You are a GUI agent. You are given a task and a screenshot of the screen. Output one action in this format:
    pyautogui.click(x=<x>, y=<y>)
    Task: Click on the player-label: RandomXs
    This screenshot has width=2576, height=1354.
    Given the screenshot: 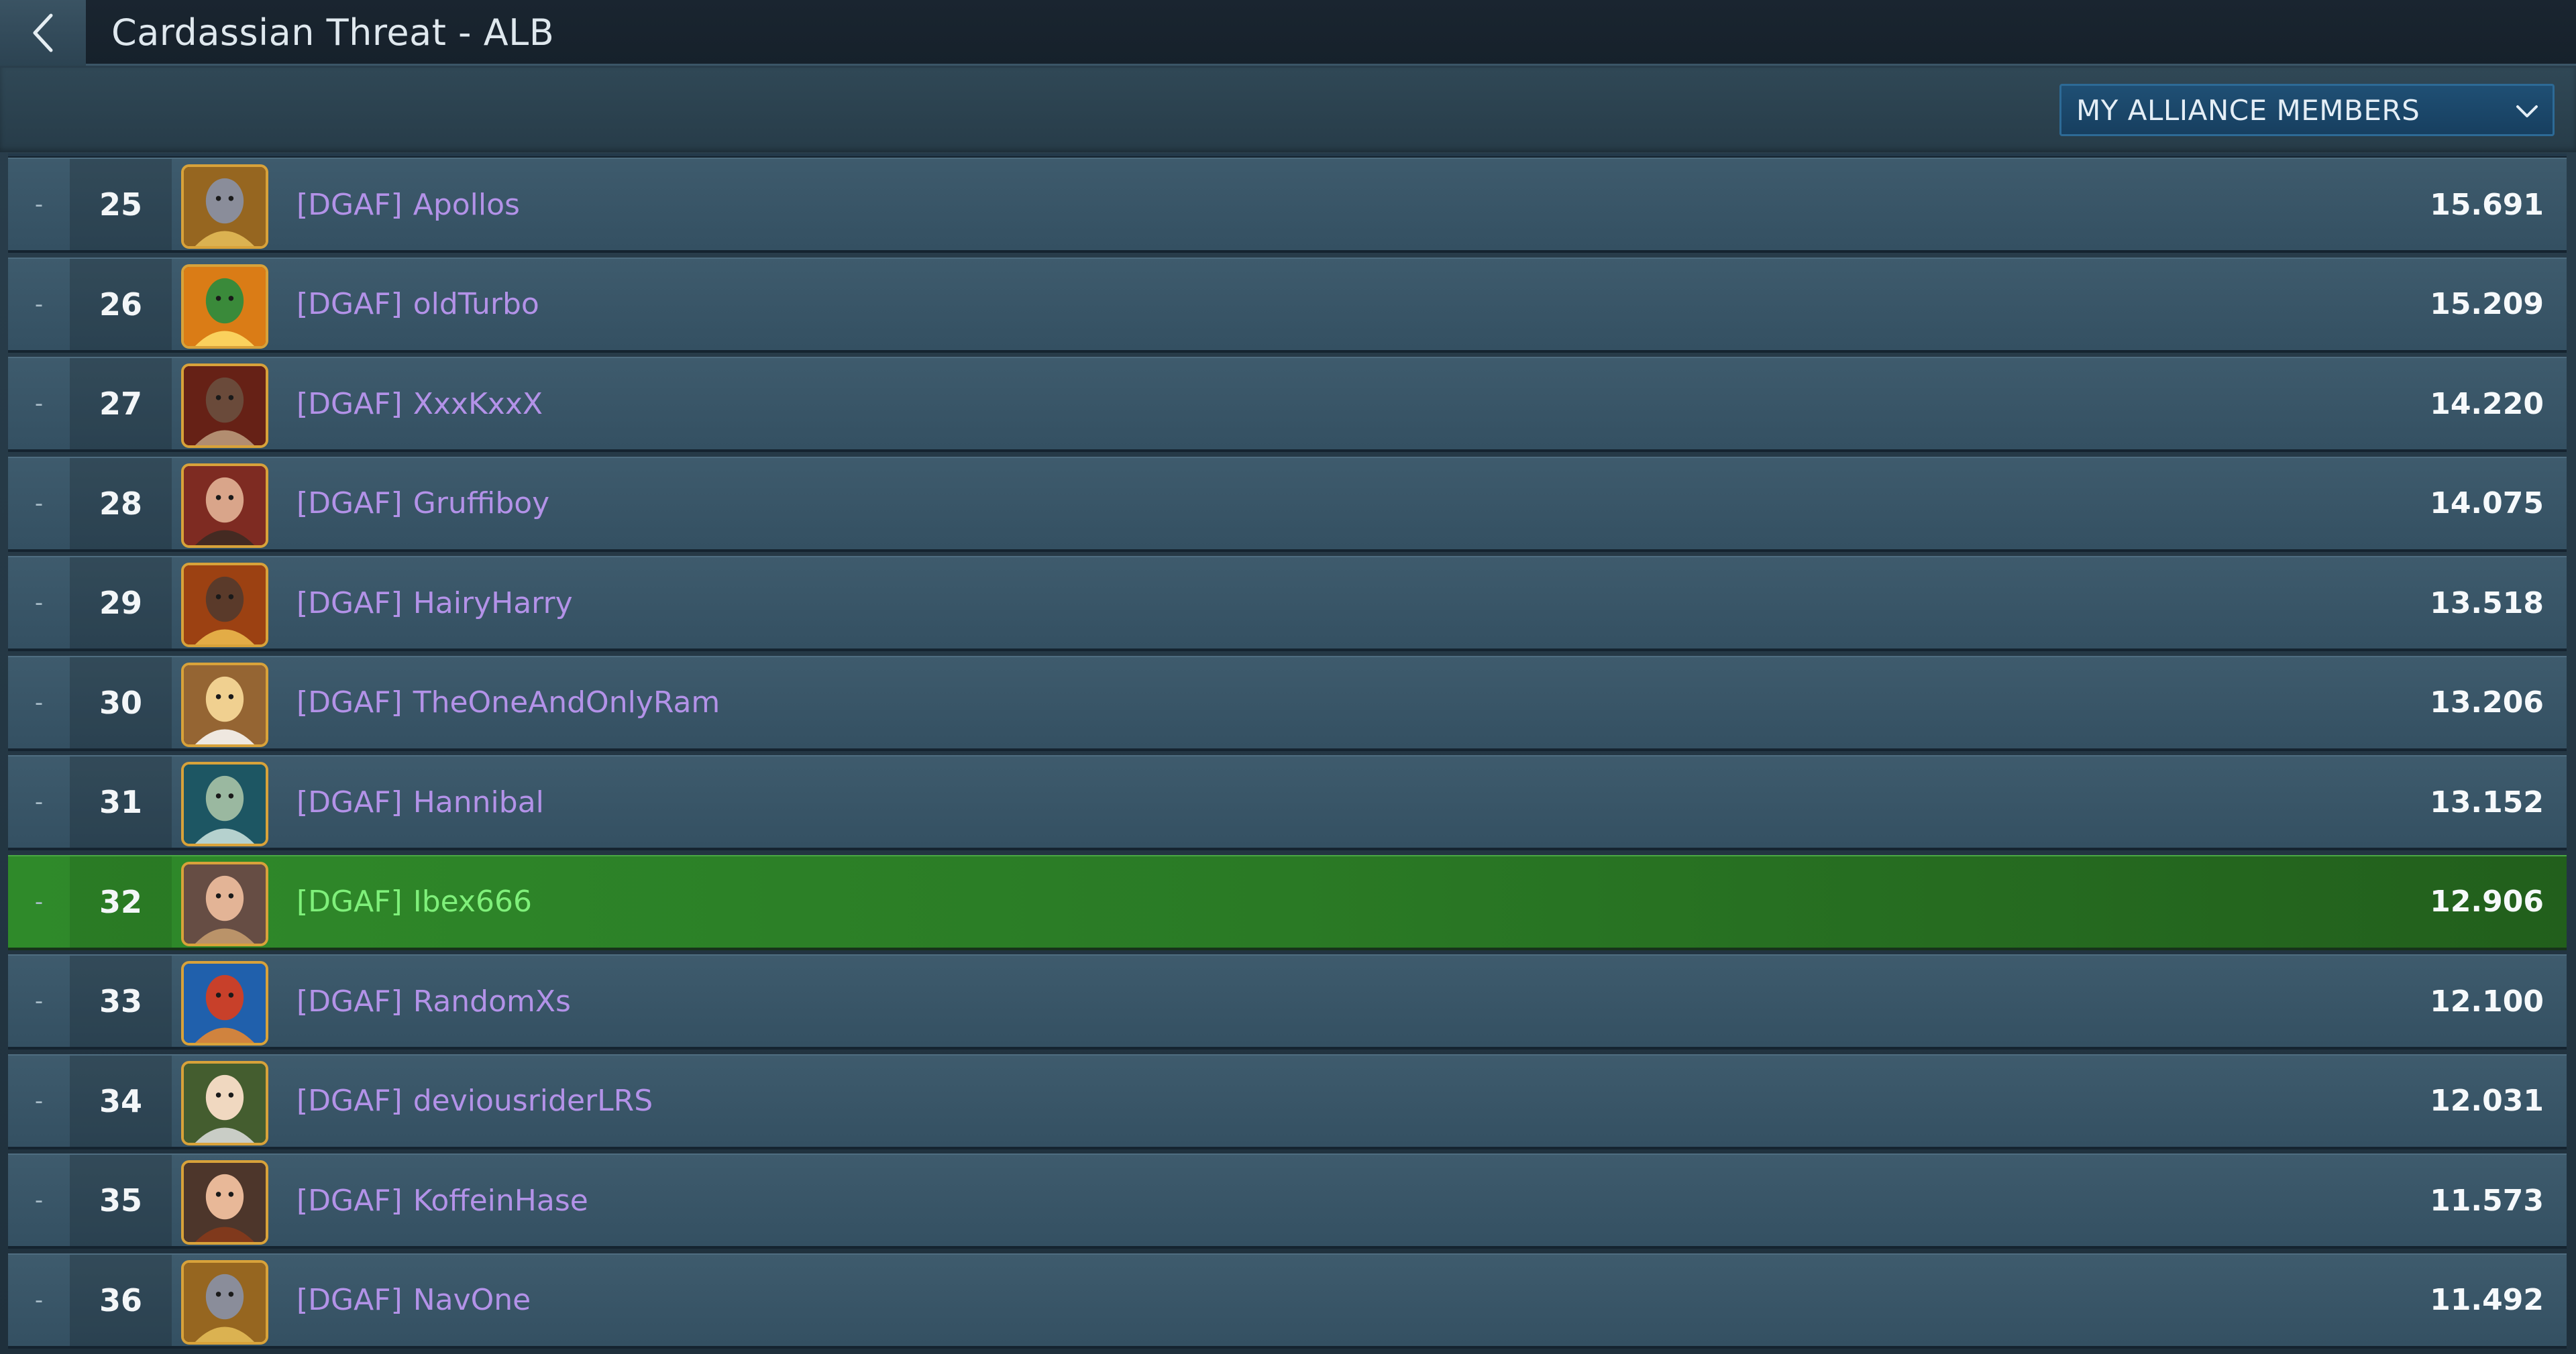 What is the action you would take?
    pyautogui.click(x=492, y=1001)
    